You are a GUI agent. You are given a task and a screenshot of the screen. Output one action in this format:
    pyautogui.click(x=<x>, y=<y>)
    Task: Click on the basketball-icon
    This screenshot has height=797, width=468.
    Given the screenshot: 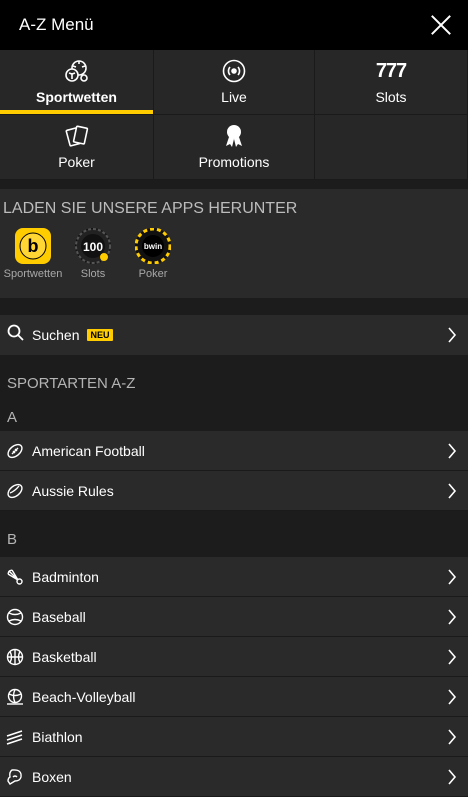 What is the action you would take?
    pyautogui.click(x=15, y=657)
    